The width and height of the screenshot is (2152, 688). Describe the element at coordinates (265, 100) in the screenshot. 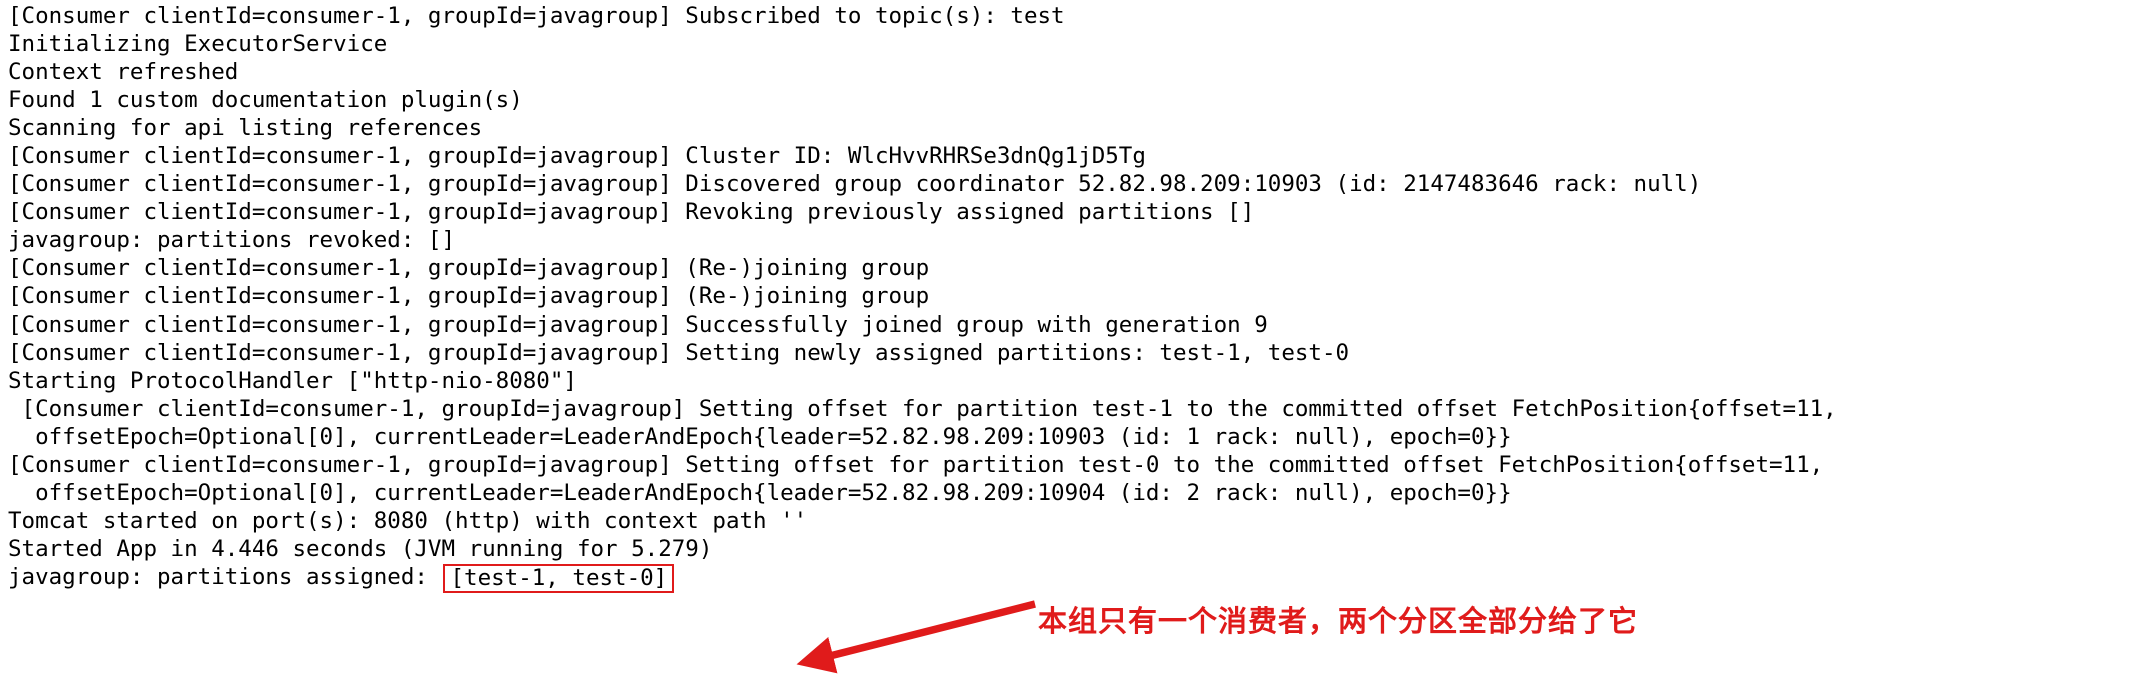

I see `log-line: Found 1 custom documentation plugin(s)` at that location.